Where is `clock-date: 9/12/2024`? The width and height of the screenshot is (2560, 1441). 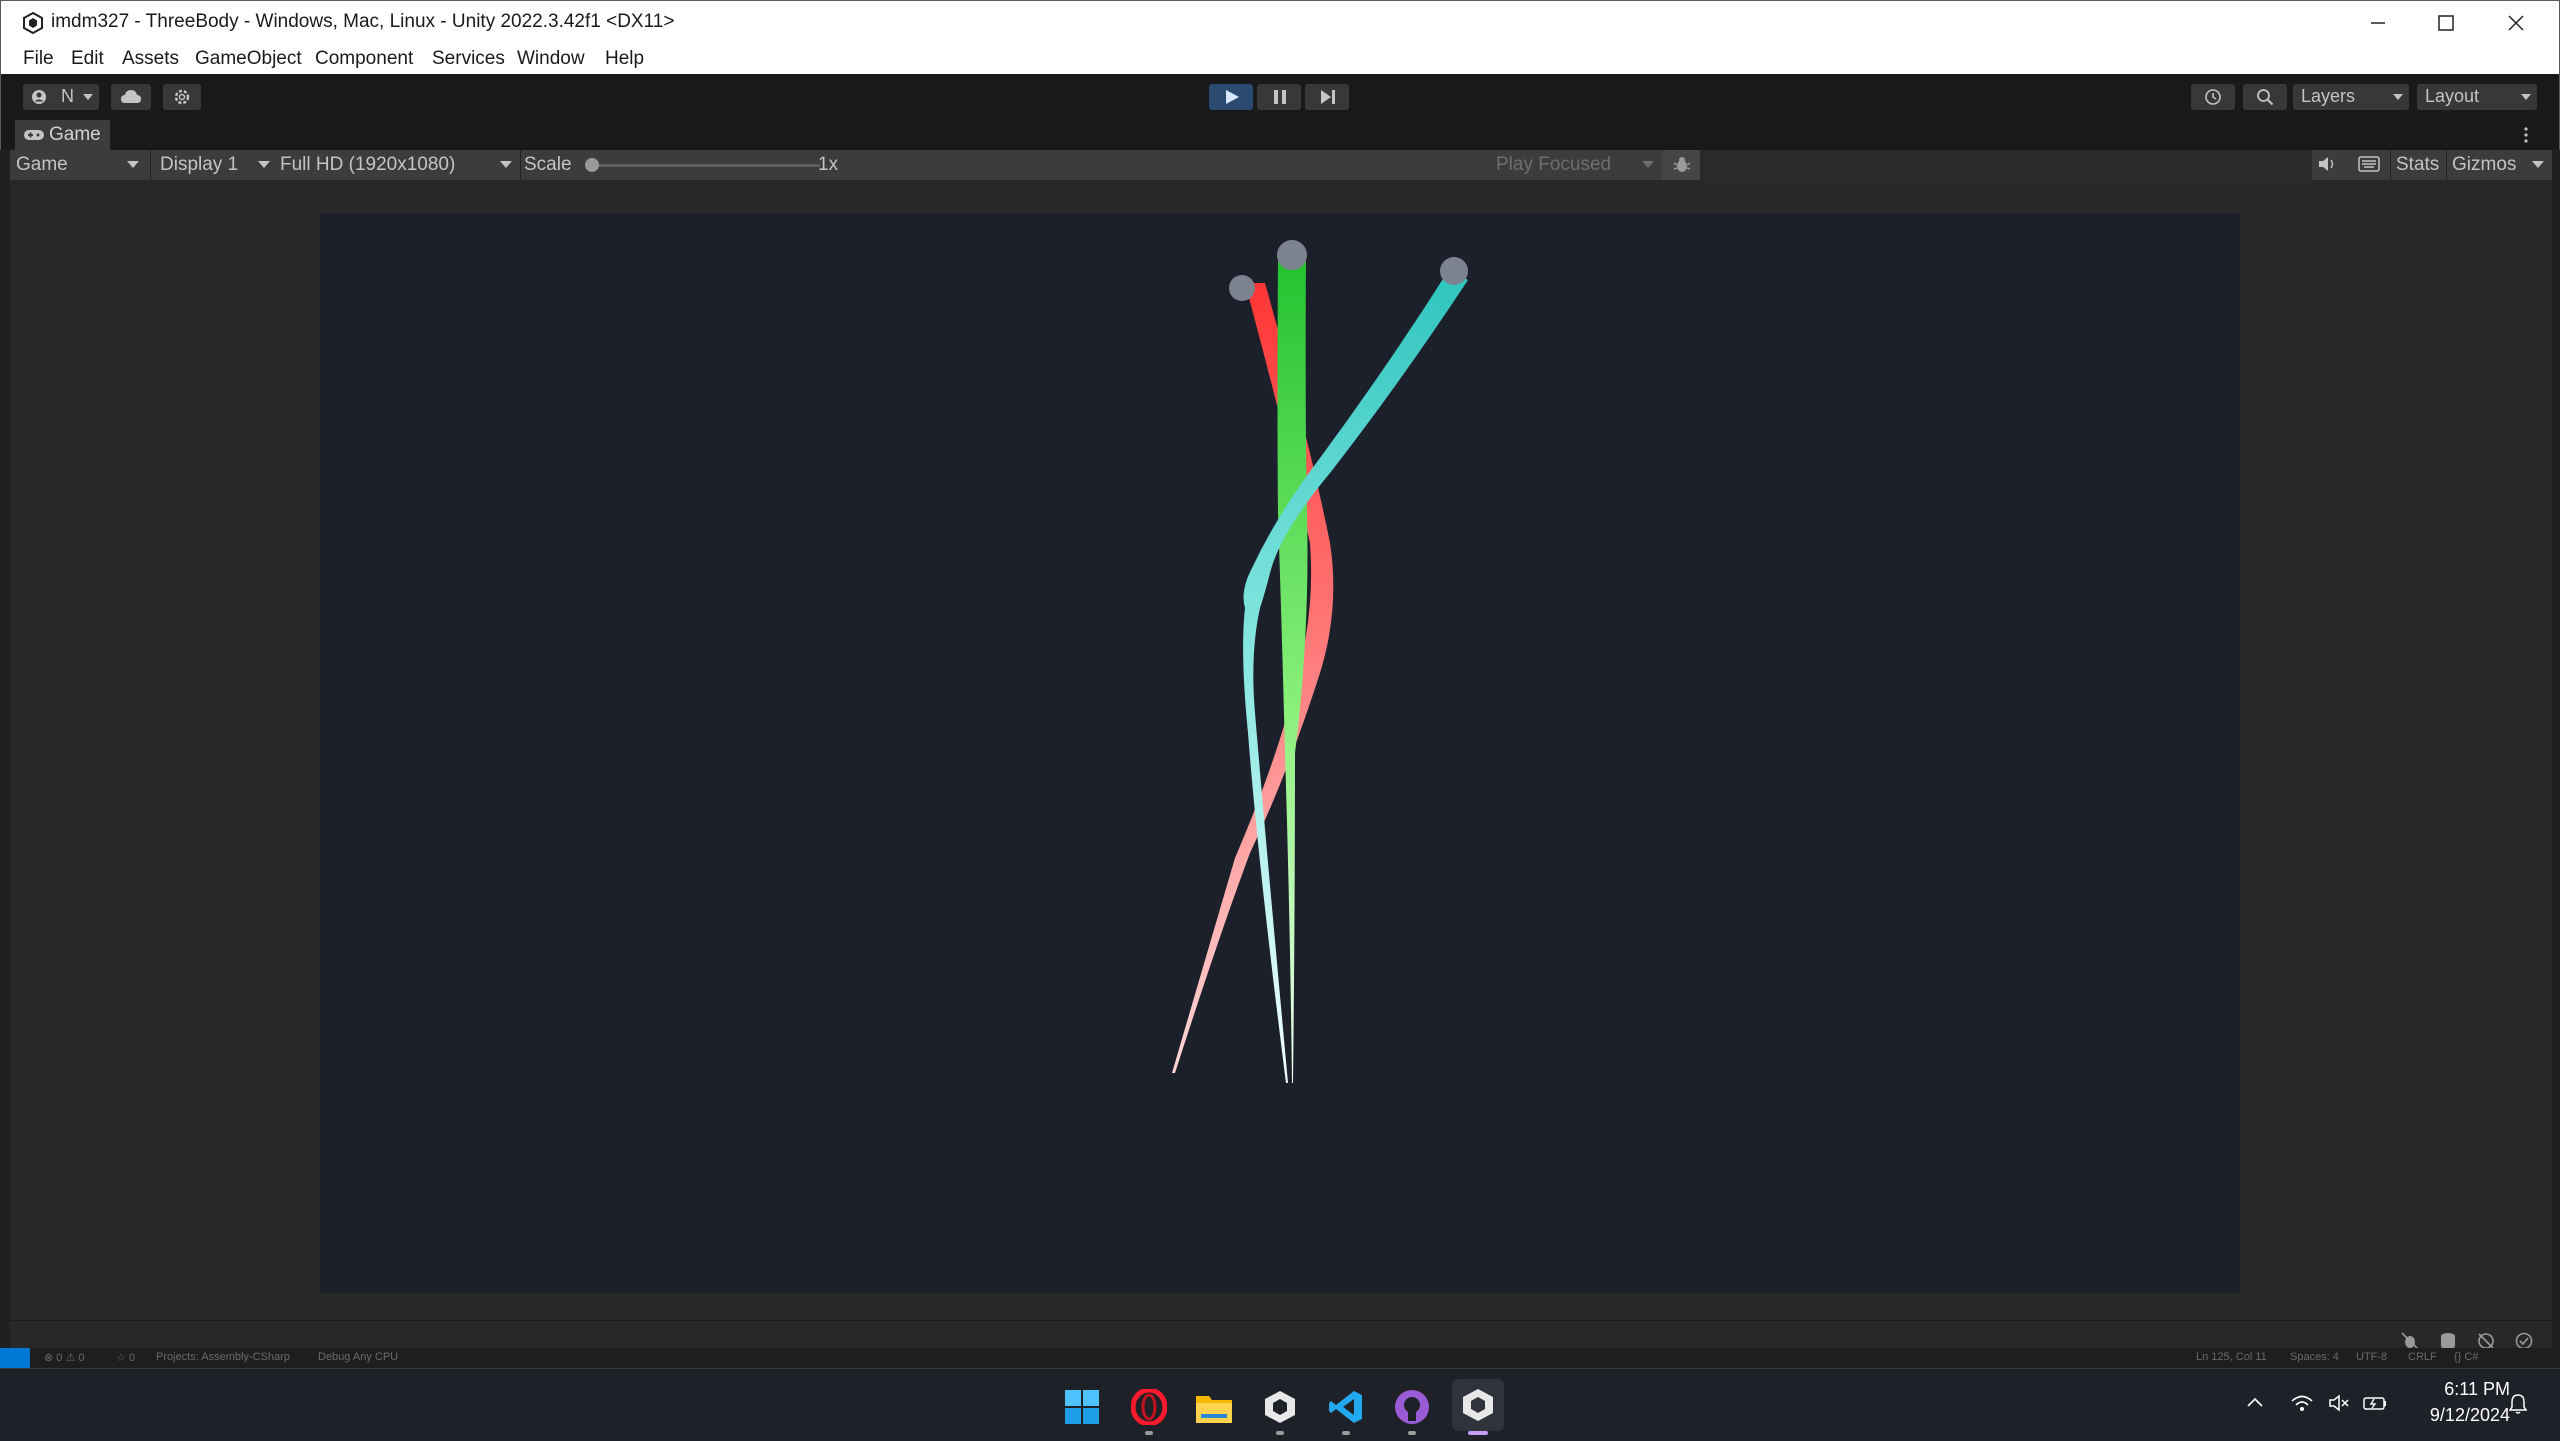
clock-date: 9/12/2024 is located at coordinates (2469, 1415).